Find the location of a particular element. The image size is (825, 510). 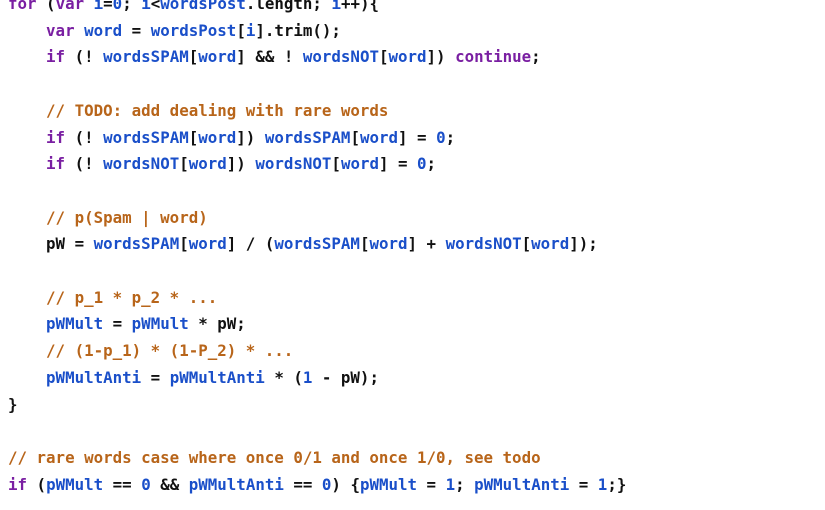

code-token: ] && ! is located at coordinates (269, 57).